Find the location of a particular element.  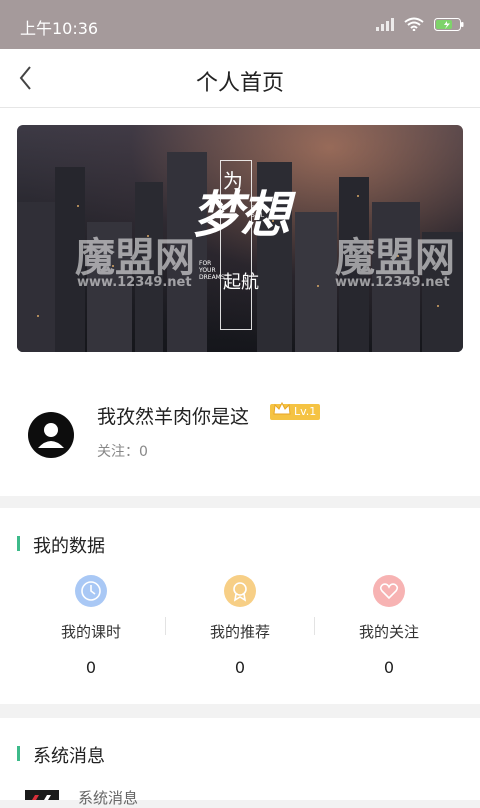

medal-icon is located at coordinates (240, 591).